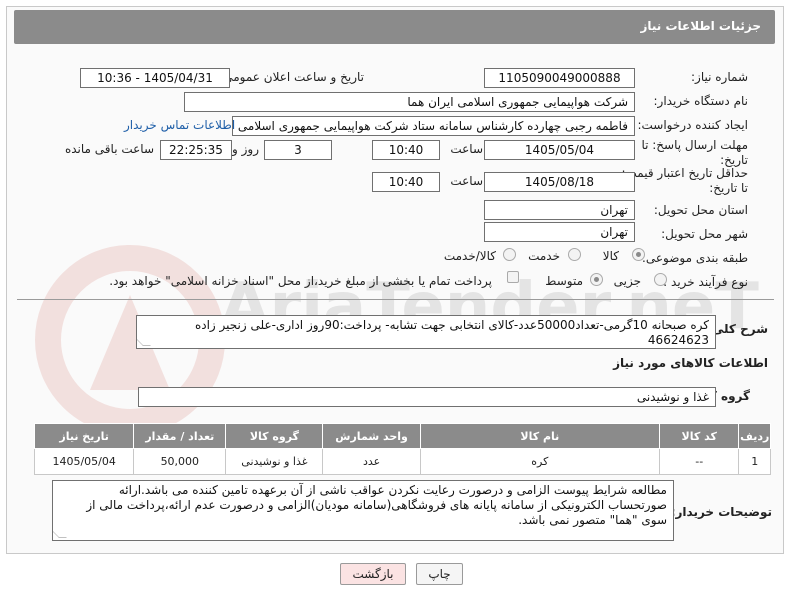  What do you see at coordinates (540, 436) in the screenshot?
I see `col-name-header: نام کالا` at bounding box center [540, 436].